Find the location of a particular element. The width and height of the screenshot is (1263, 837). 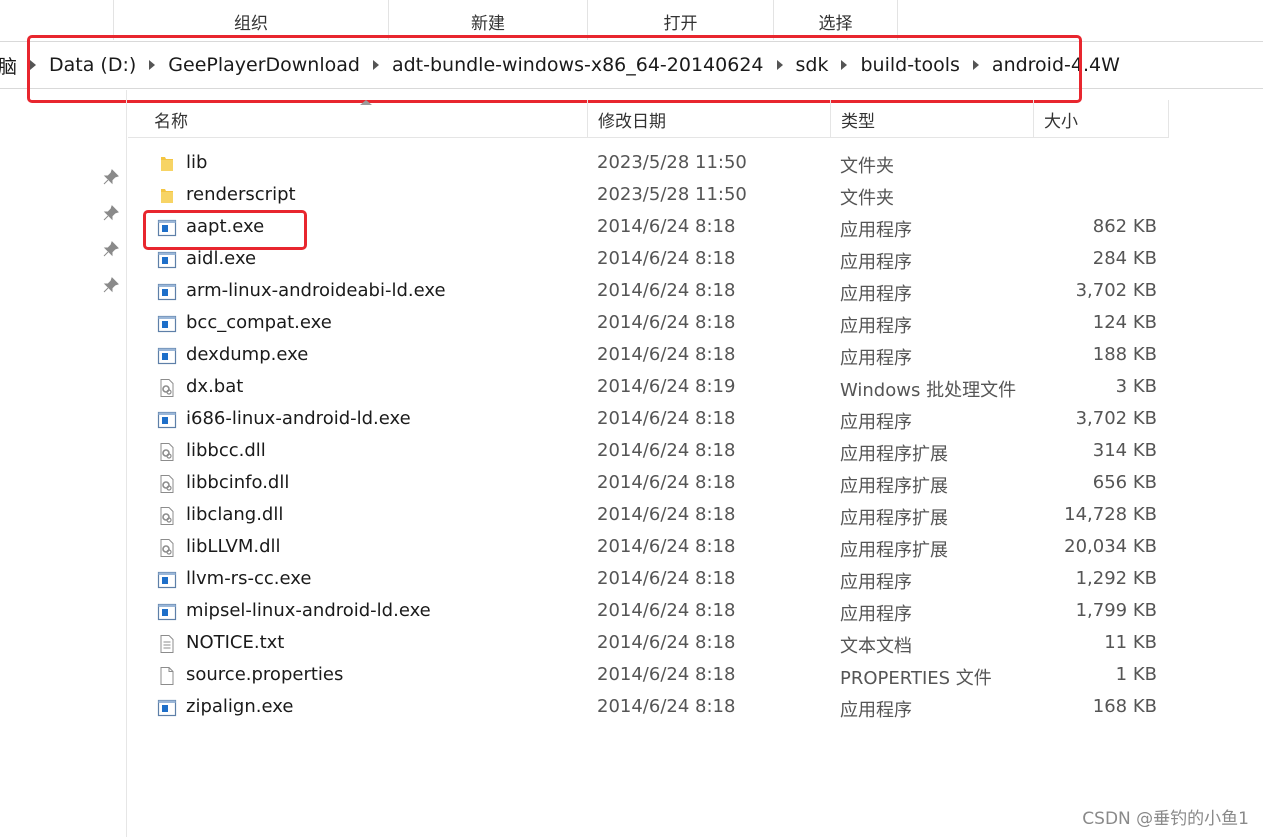

file-row: dexdump.exe 2014/6/24 8:18 应用程序 188 KB is located at coordinates (648, 356).